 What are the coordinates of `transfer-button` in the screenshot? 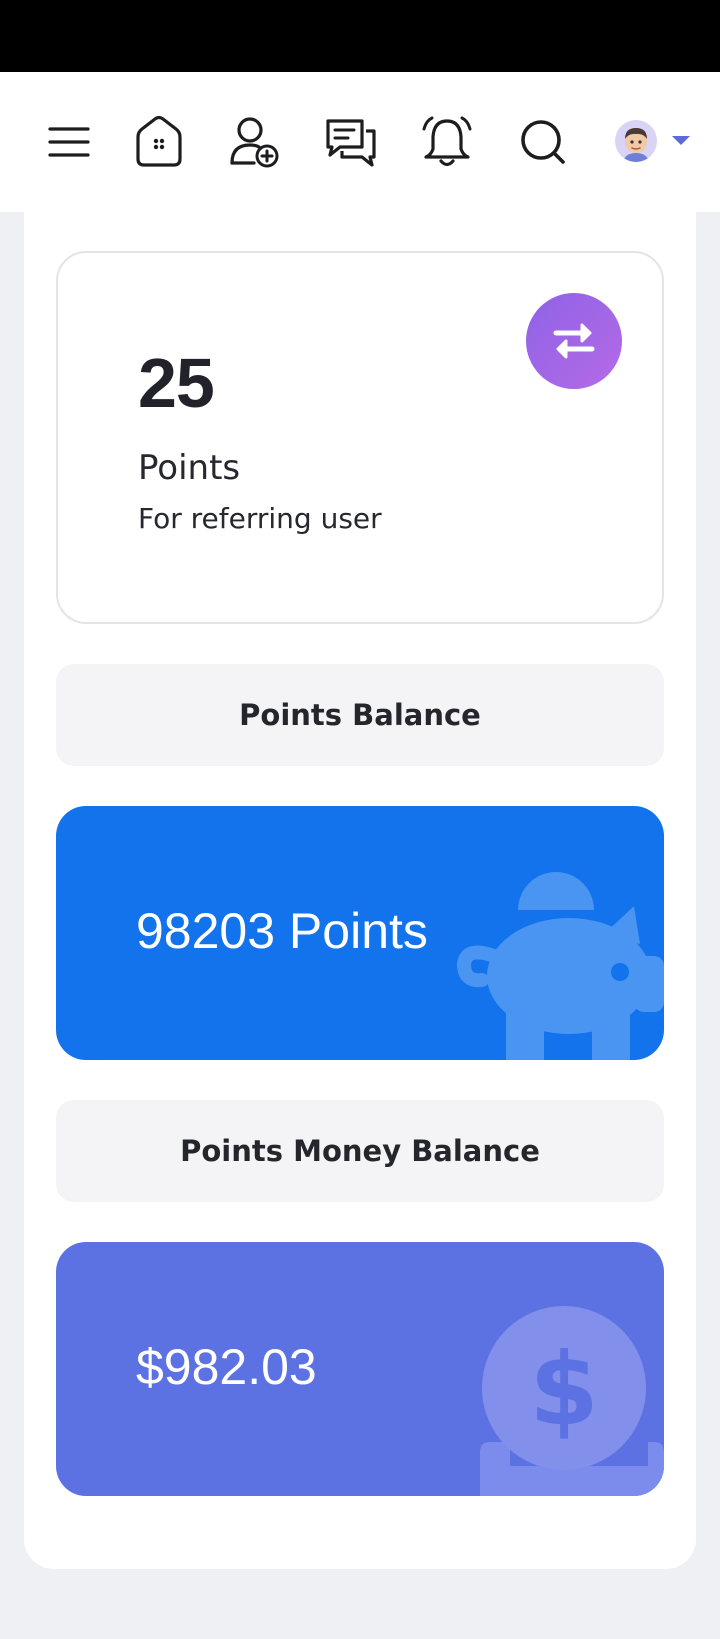 It's located at (574, 341).